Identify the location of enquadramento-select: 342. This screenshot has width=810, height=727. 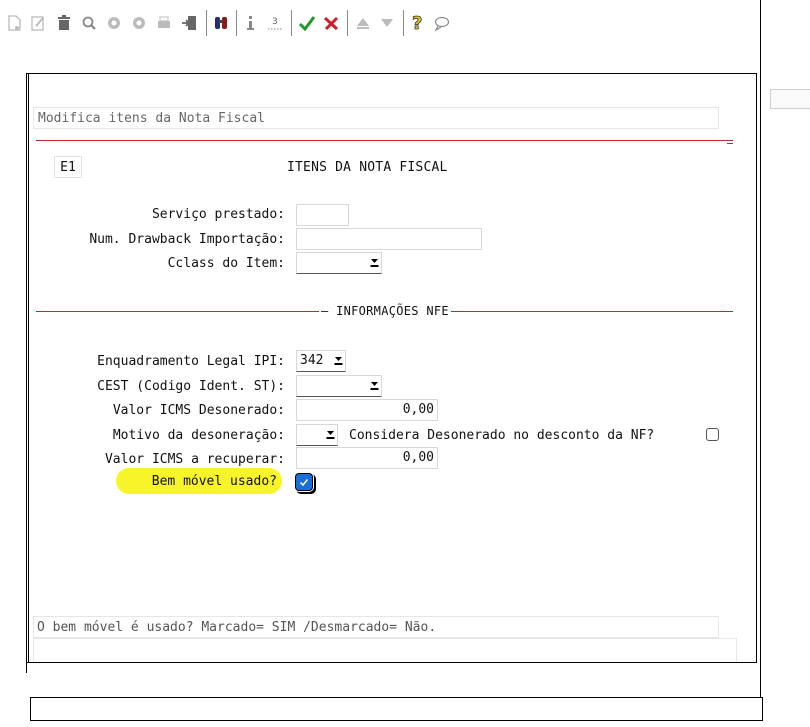
(321, 361).